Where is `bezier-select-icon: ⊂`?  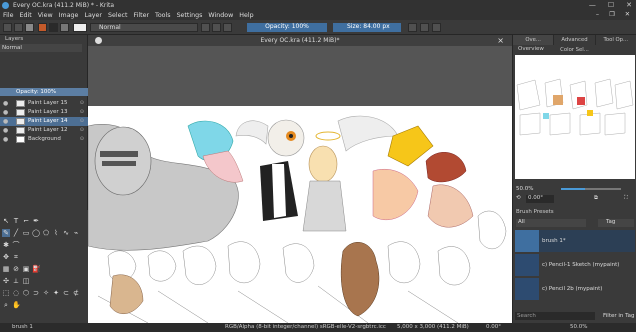 bezier-select-icon: ⊂ is located at coordinates (66, 293).